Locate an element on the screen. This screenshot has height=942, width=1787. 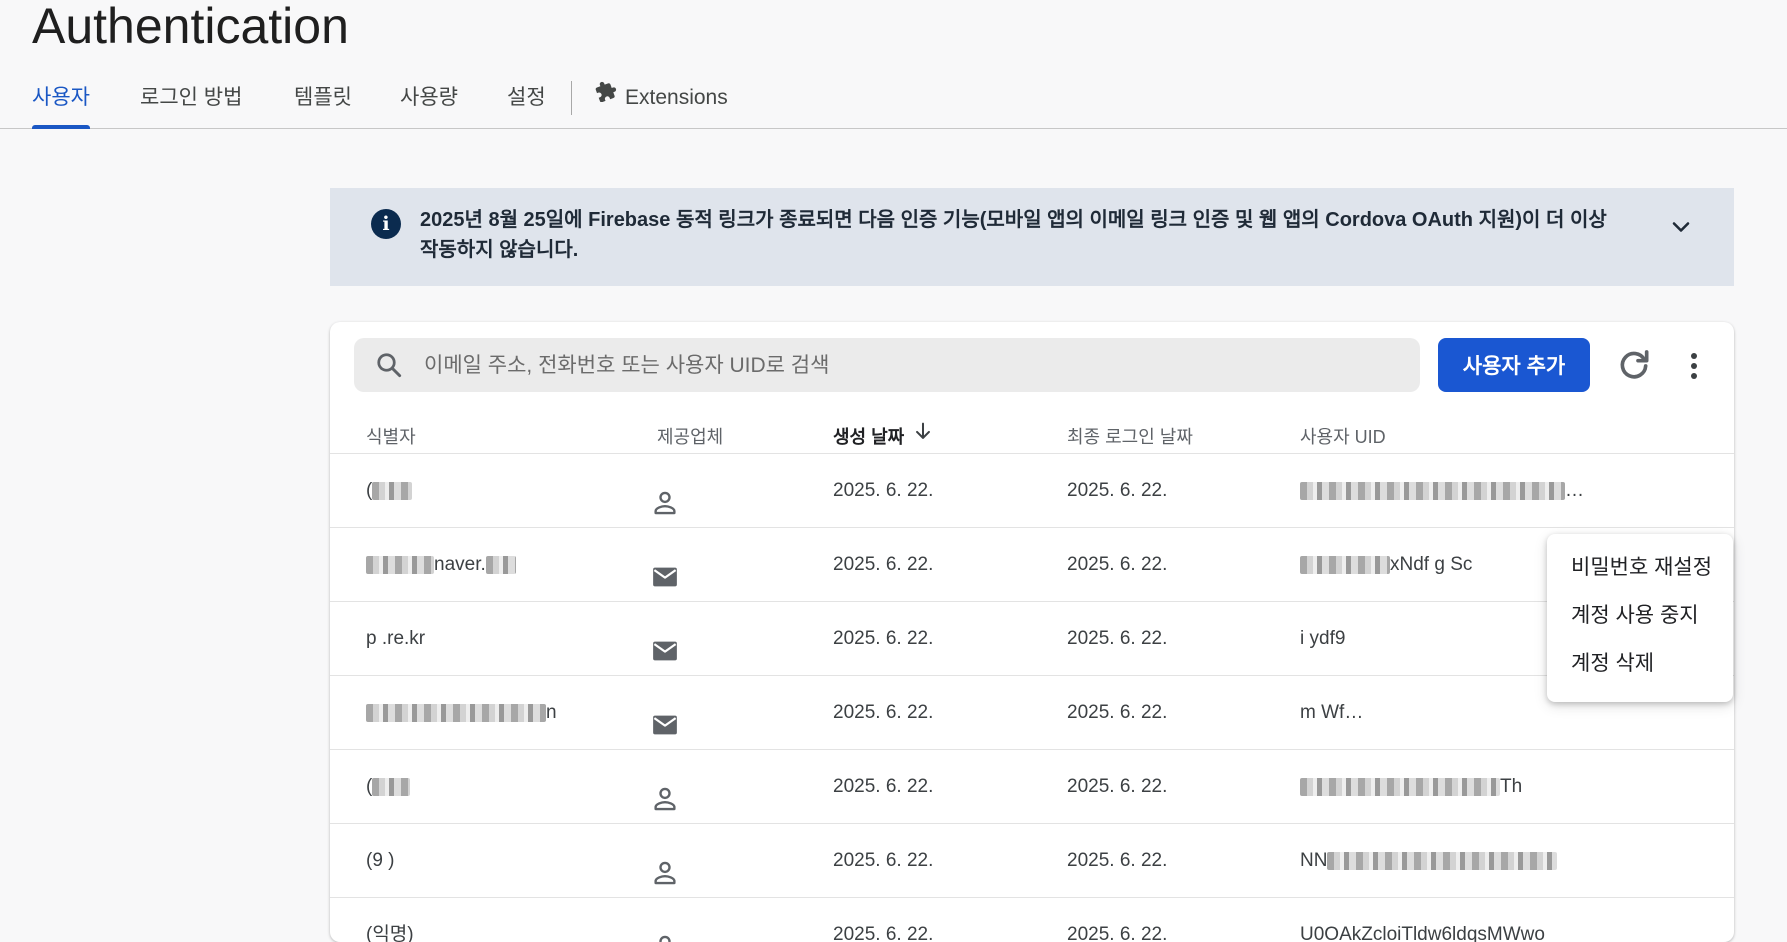
identifier-cell: (익명) is located at coordinates (390, 933).